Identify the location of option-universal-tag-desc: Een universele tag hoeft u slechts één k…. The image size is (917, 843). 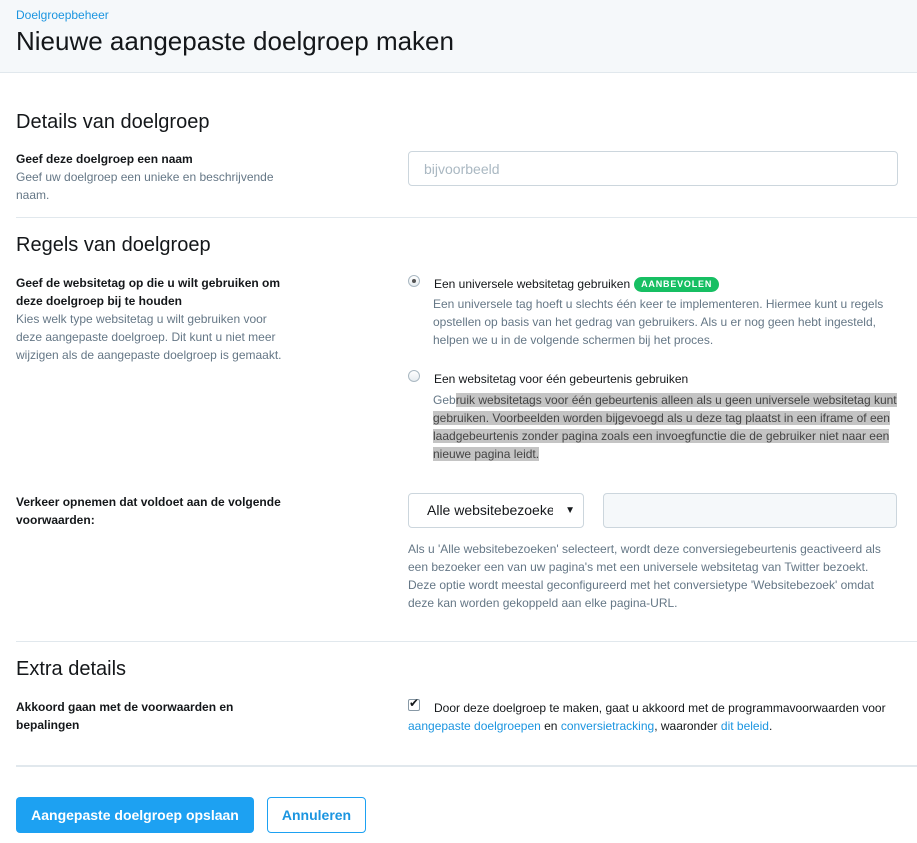
(658, 322).